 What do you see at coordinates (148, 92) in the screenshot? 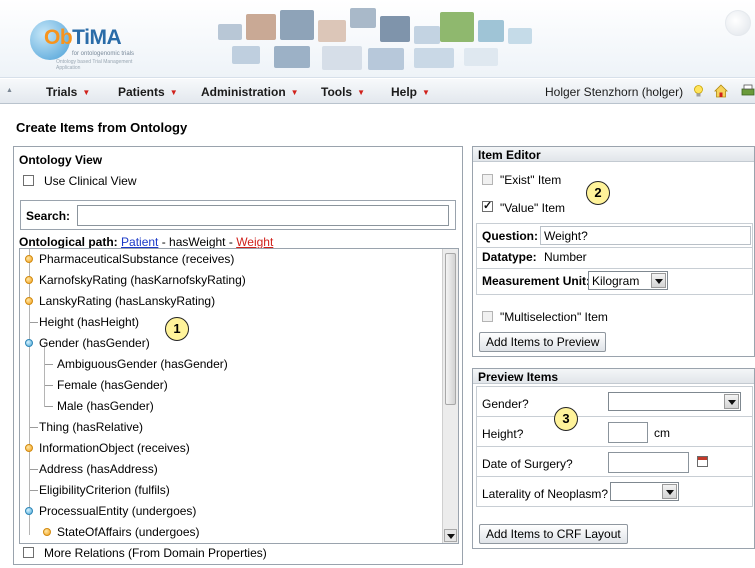
I see `menu-patients: Patients ▼` at bounding box center [148, 92].